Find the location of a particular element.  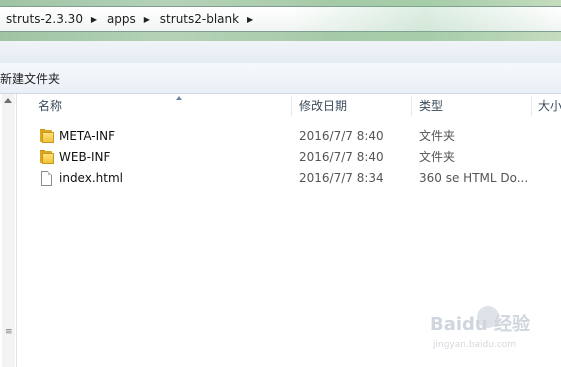

file-date: 2016/7/7 8:34 is located at coordinates (341, 178).